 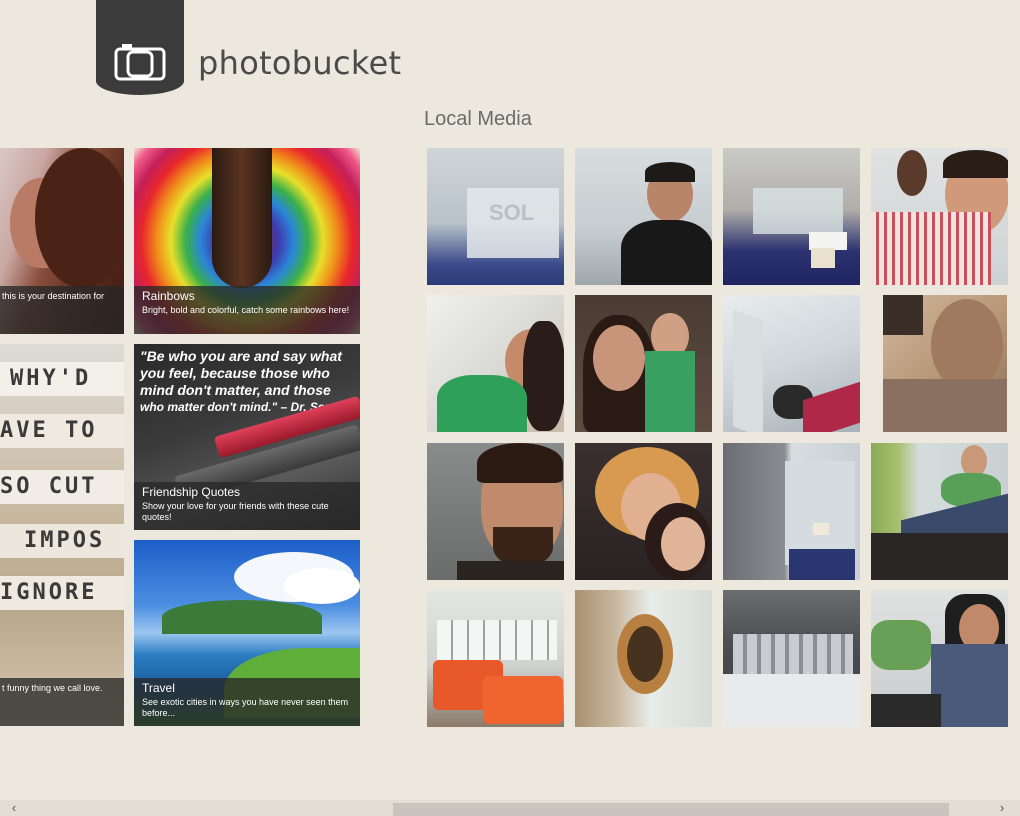 What do you see at coordinates (168, 296) in the screenshot?
I see `tile-title: Rainbows` at bounding box center [168, 296].